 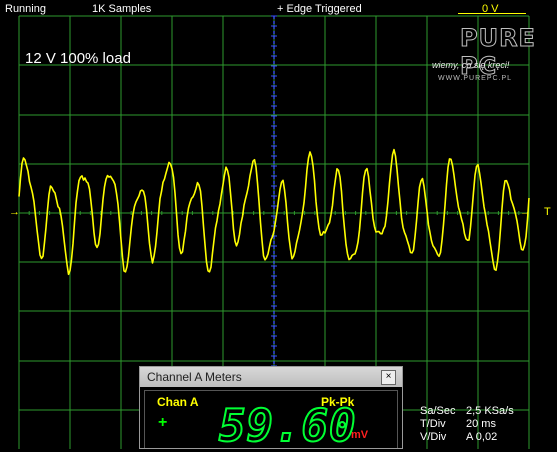 What do you see at coordinates (388, 377) in the screenshot?
I see `close-button: ×` at bounding box center [388, 377].